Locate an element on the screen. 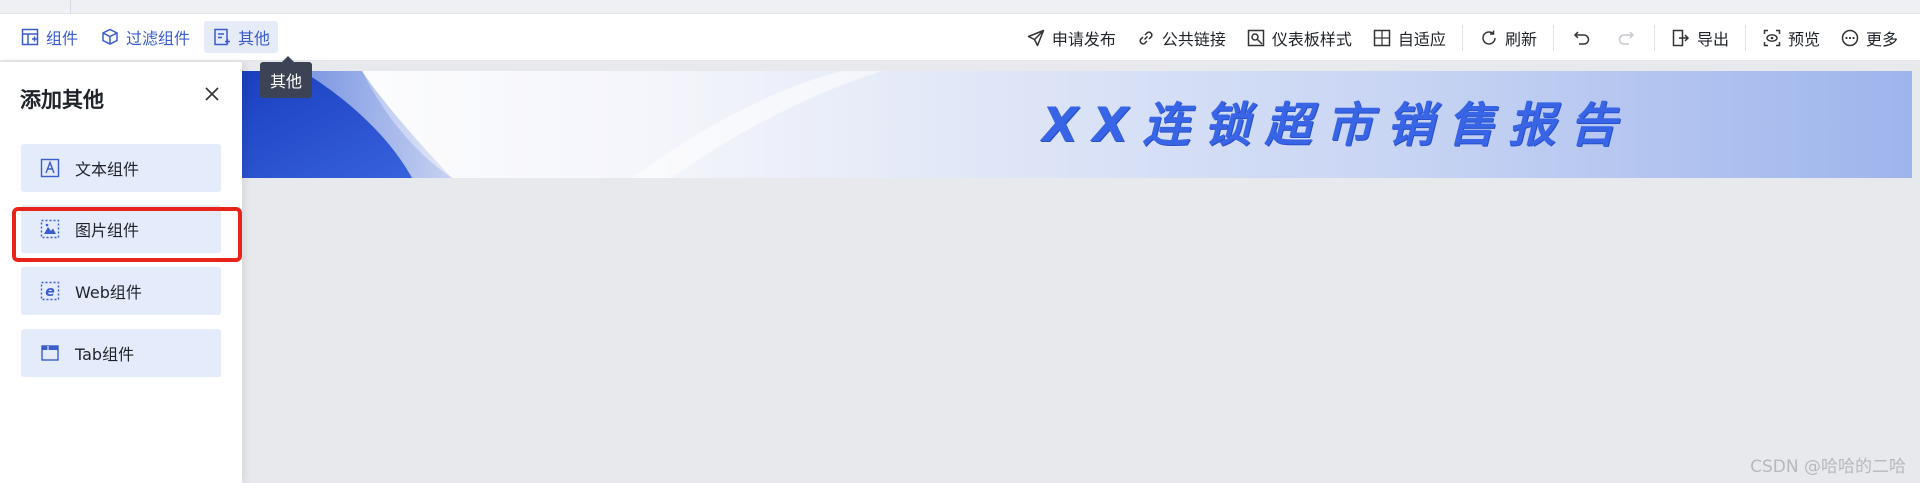 This screenshot has width=1920, height=483. more-icon is located at coordinates (1850, 38).